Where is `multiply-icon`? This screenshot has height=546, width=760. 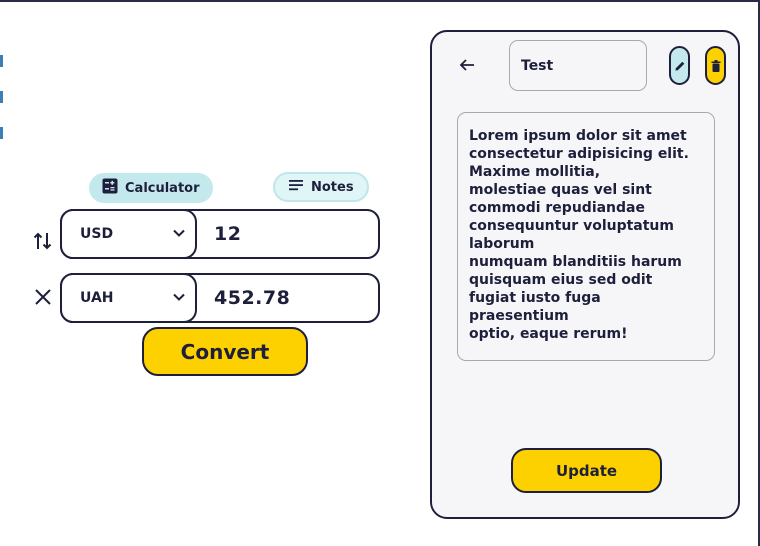 multiply-icon is located at coordinates (43, 297).